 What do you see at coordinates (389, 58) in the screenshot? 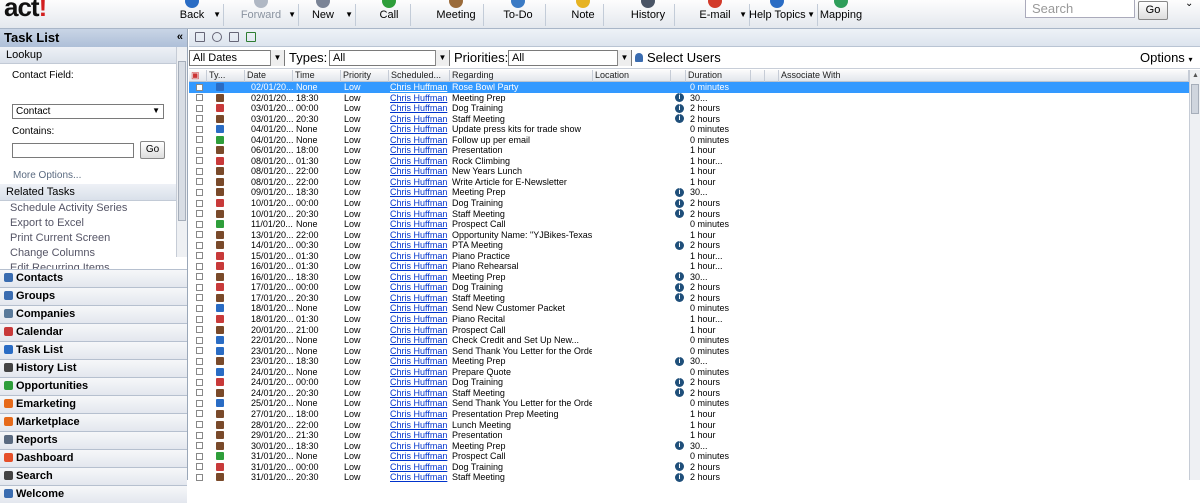
I see `types-select: All ▼` at bounding box center [389, 58].